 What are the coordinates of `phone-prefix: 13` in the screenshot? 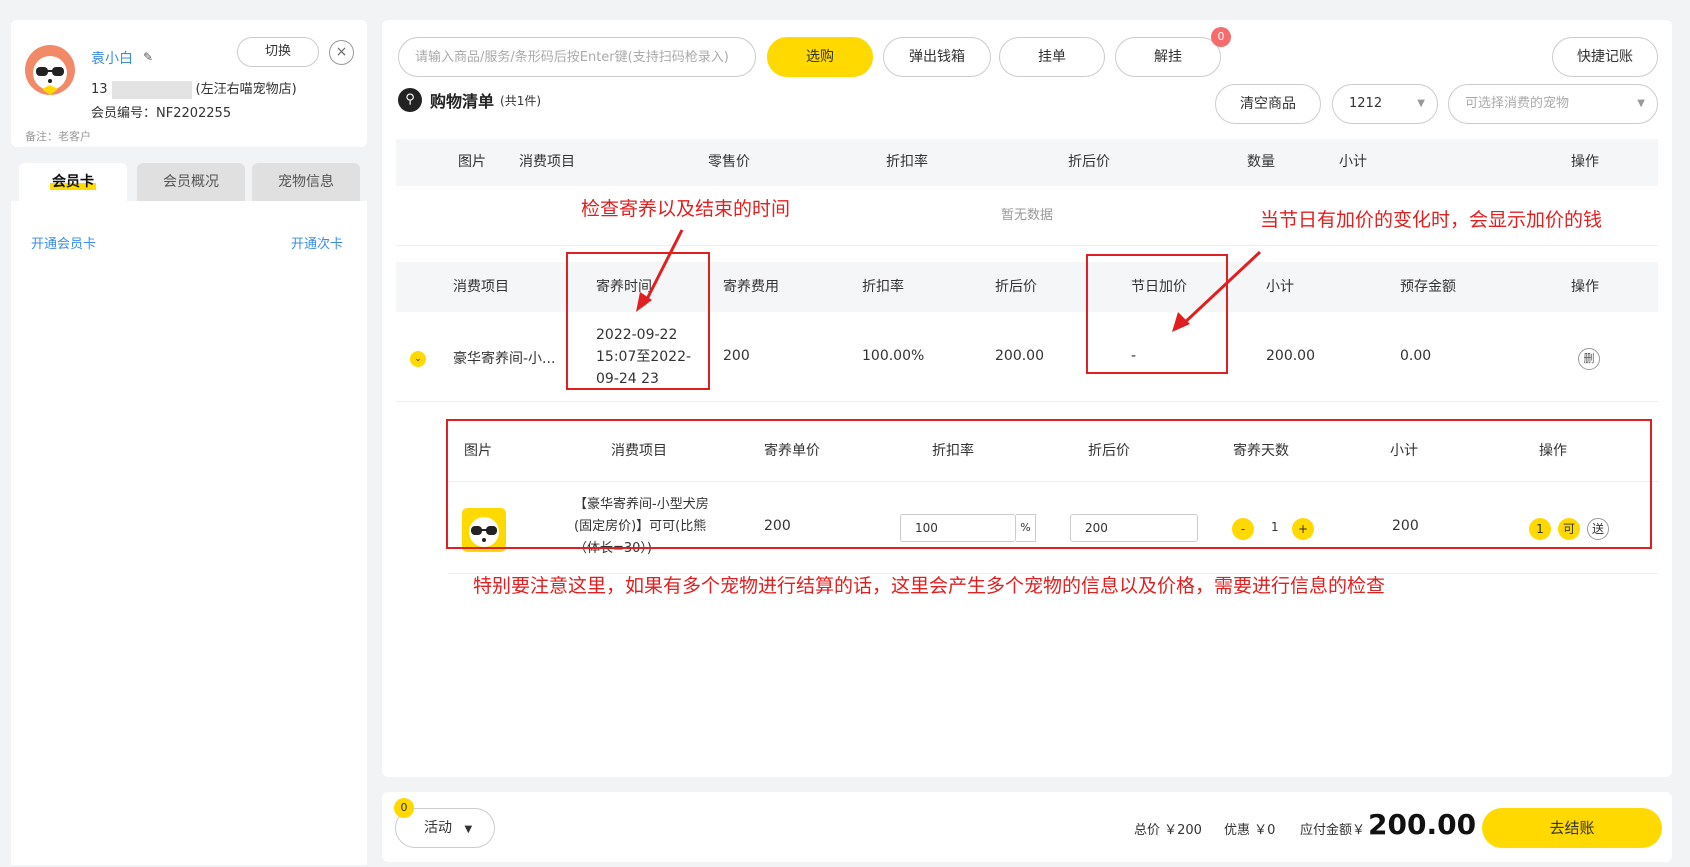 It's located at (99, 89).